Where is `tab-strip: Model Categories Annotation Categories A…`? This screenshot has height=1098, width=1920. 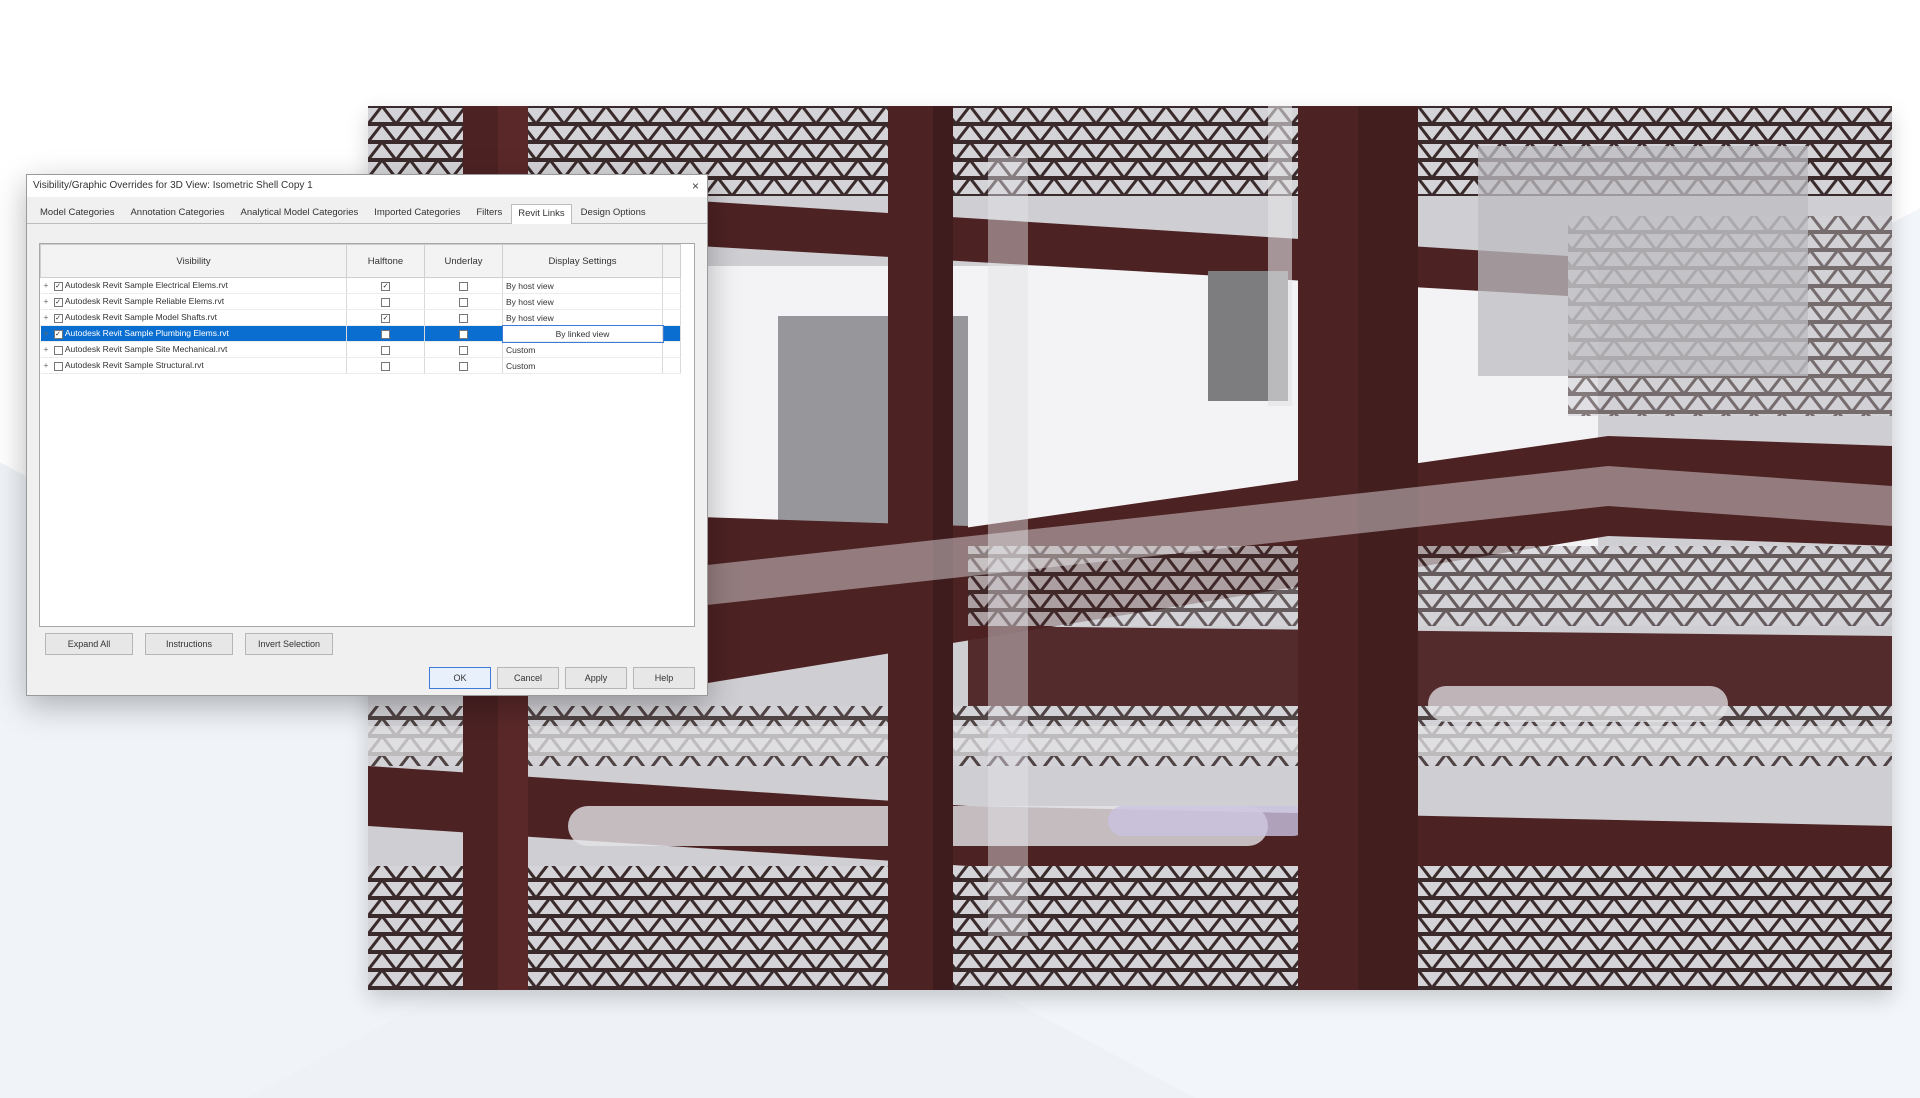 tab-strip: Model Categories Annotation Categories A… is located at coordinates (367, 210).